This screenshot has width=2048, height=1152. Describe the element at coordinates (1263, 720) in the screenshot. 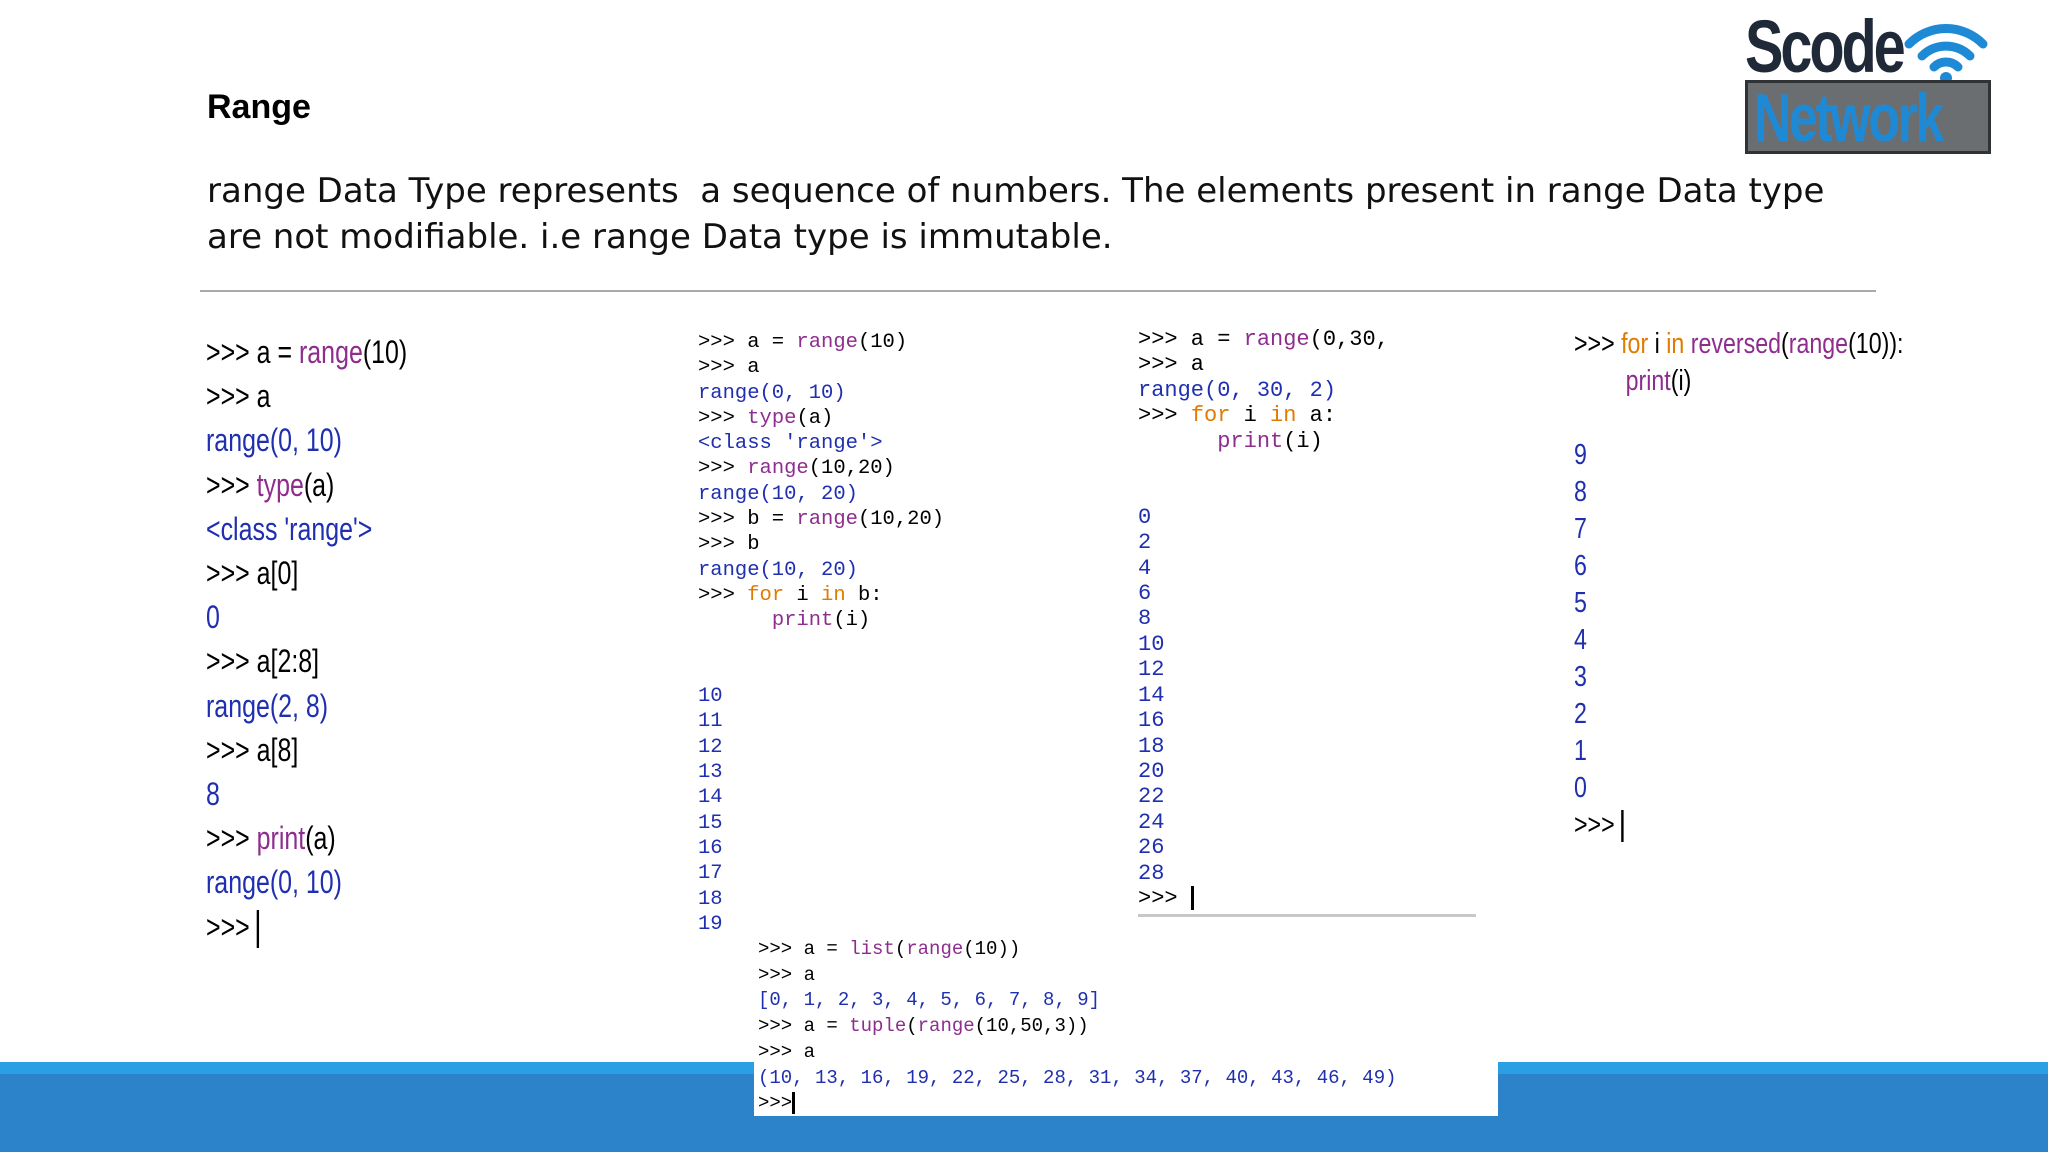

I see `code-line: 16` at that location.